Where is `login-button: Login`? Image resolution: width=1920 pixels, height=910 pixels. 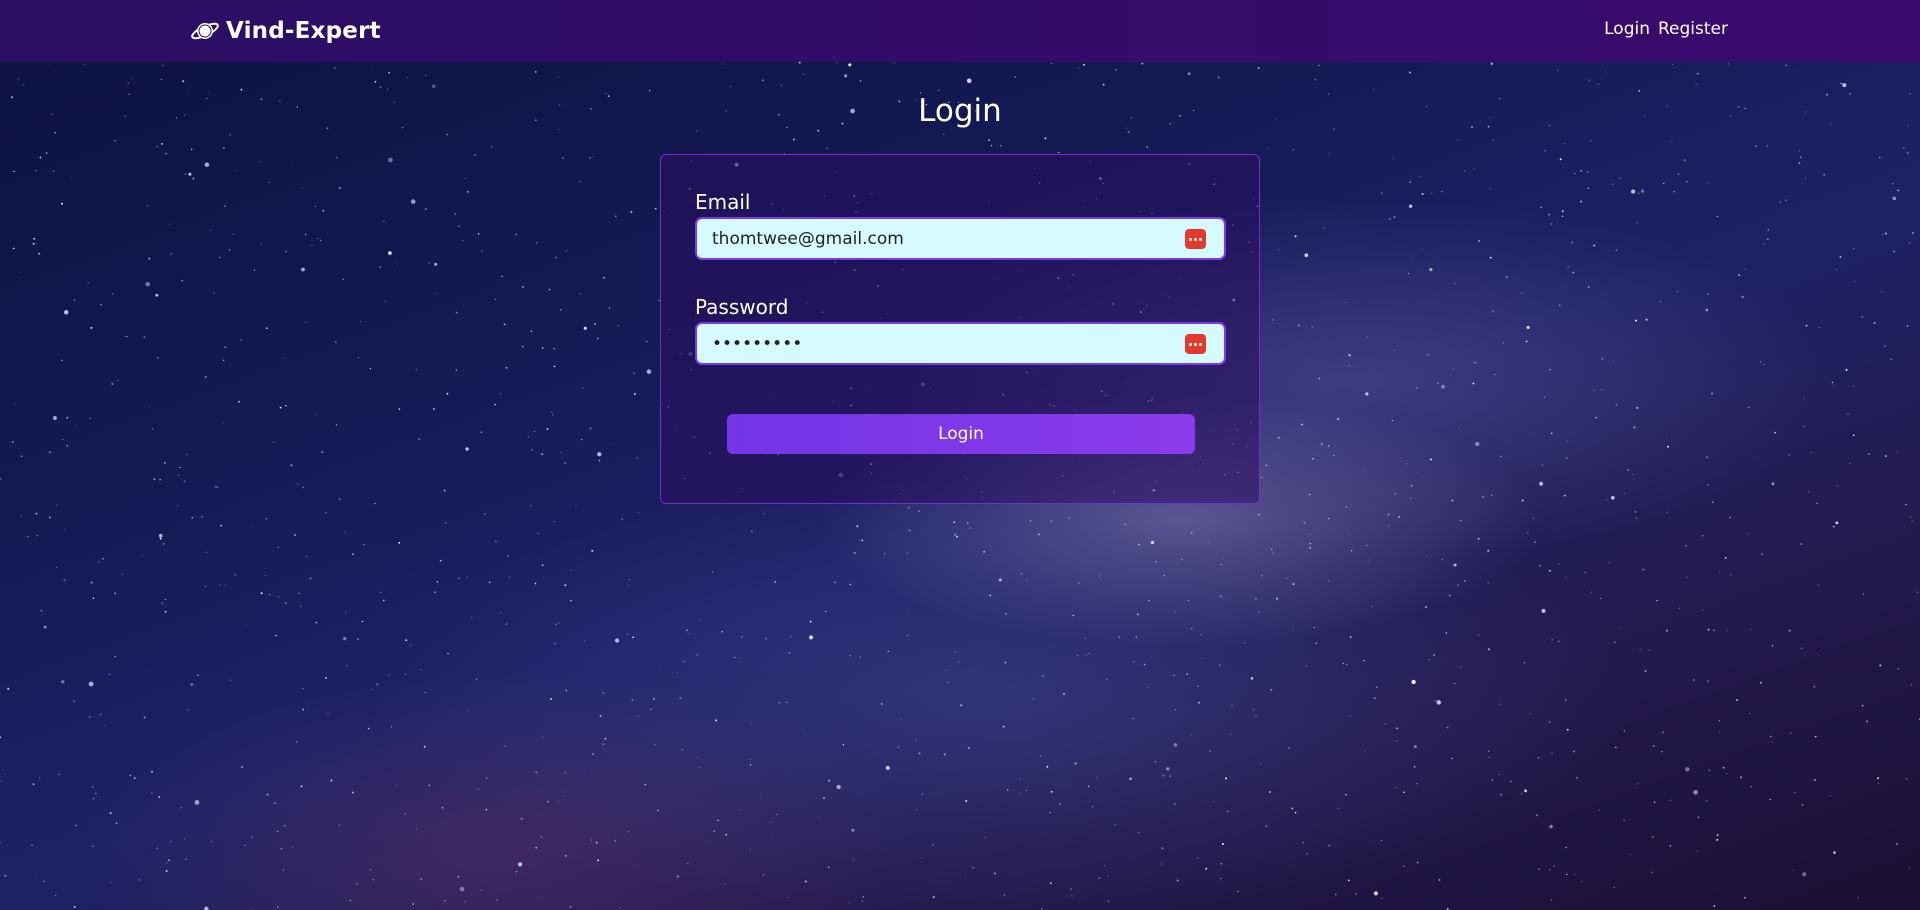 login-button: Login is located at coordinates (961, 434).